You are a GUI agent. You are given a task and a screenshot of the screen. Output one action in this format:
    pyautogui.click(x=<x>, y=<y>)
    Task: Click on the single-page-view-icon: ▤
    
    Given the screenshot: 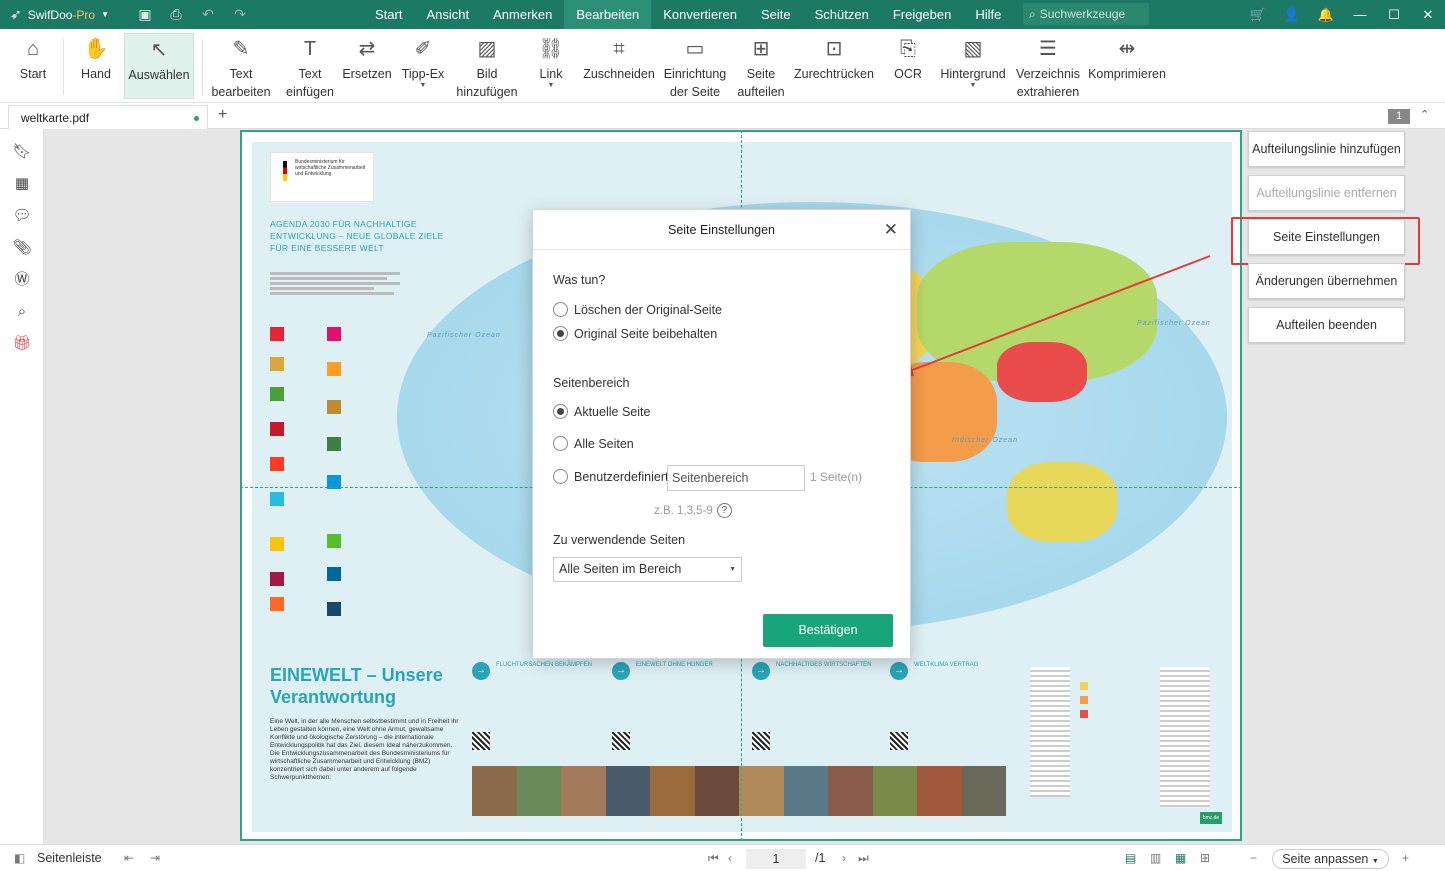 What is the action you would take?
    pyautogui.click(x=1130, y=858)
    